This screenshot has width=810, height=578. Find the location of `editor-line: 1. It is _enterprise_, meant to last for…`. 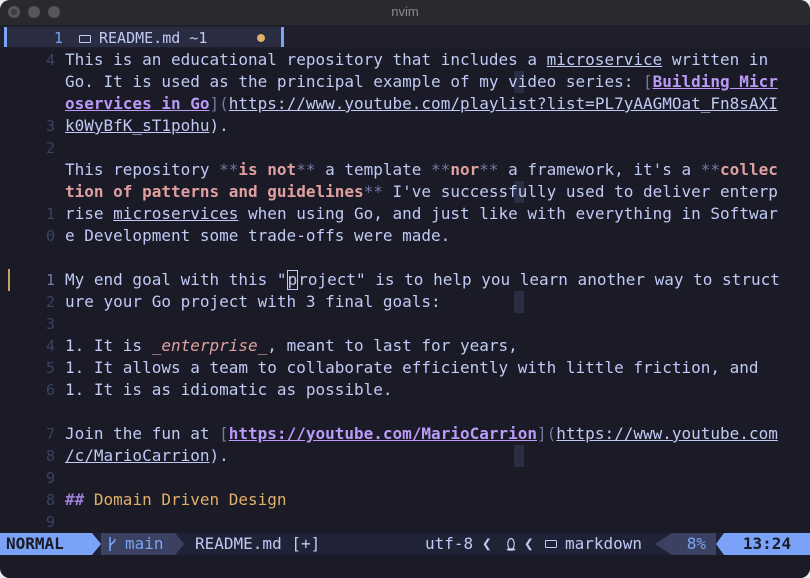

editor-line: 1. It is _enterprise_, meant to last for… is located at coordinates (291, 345).